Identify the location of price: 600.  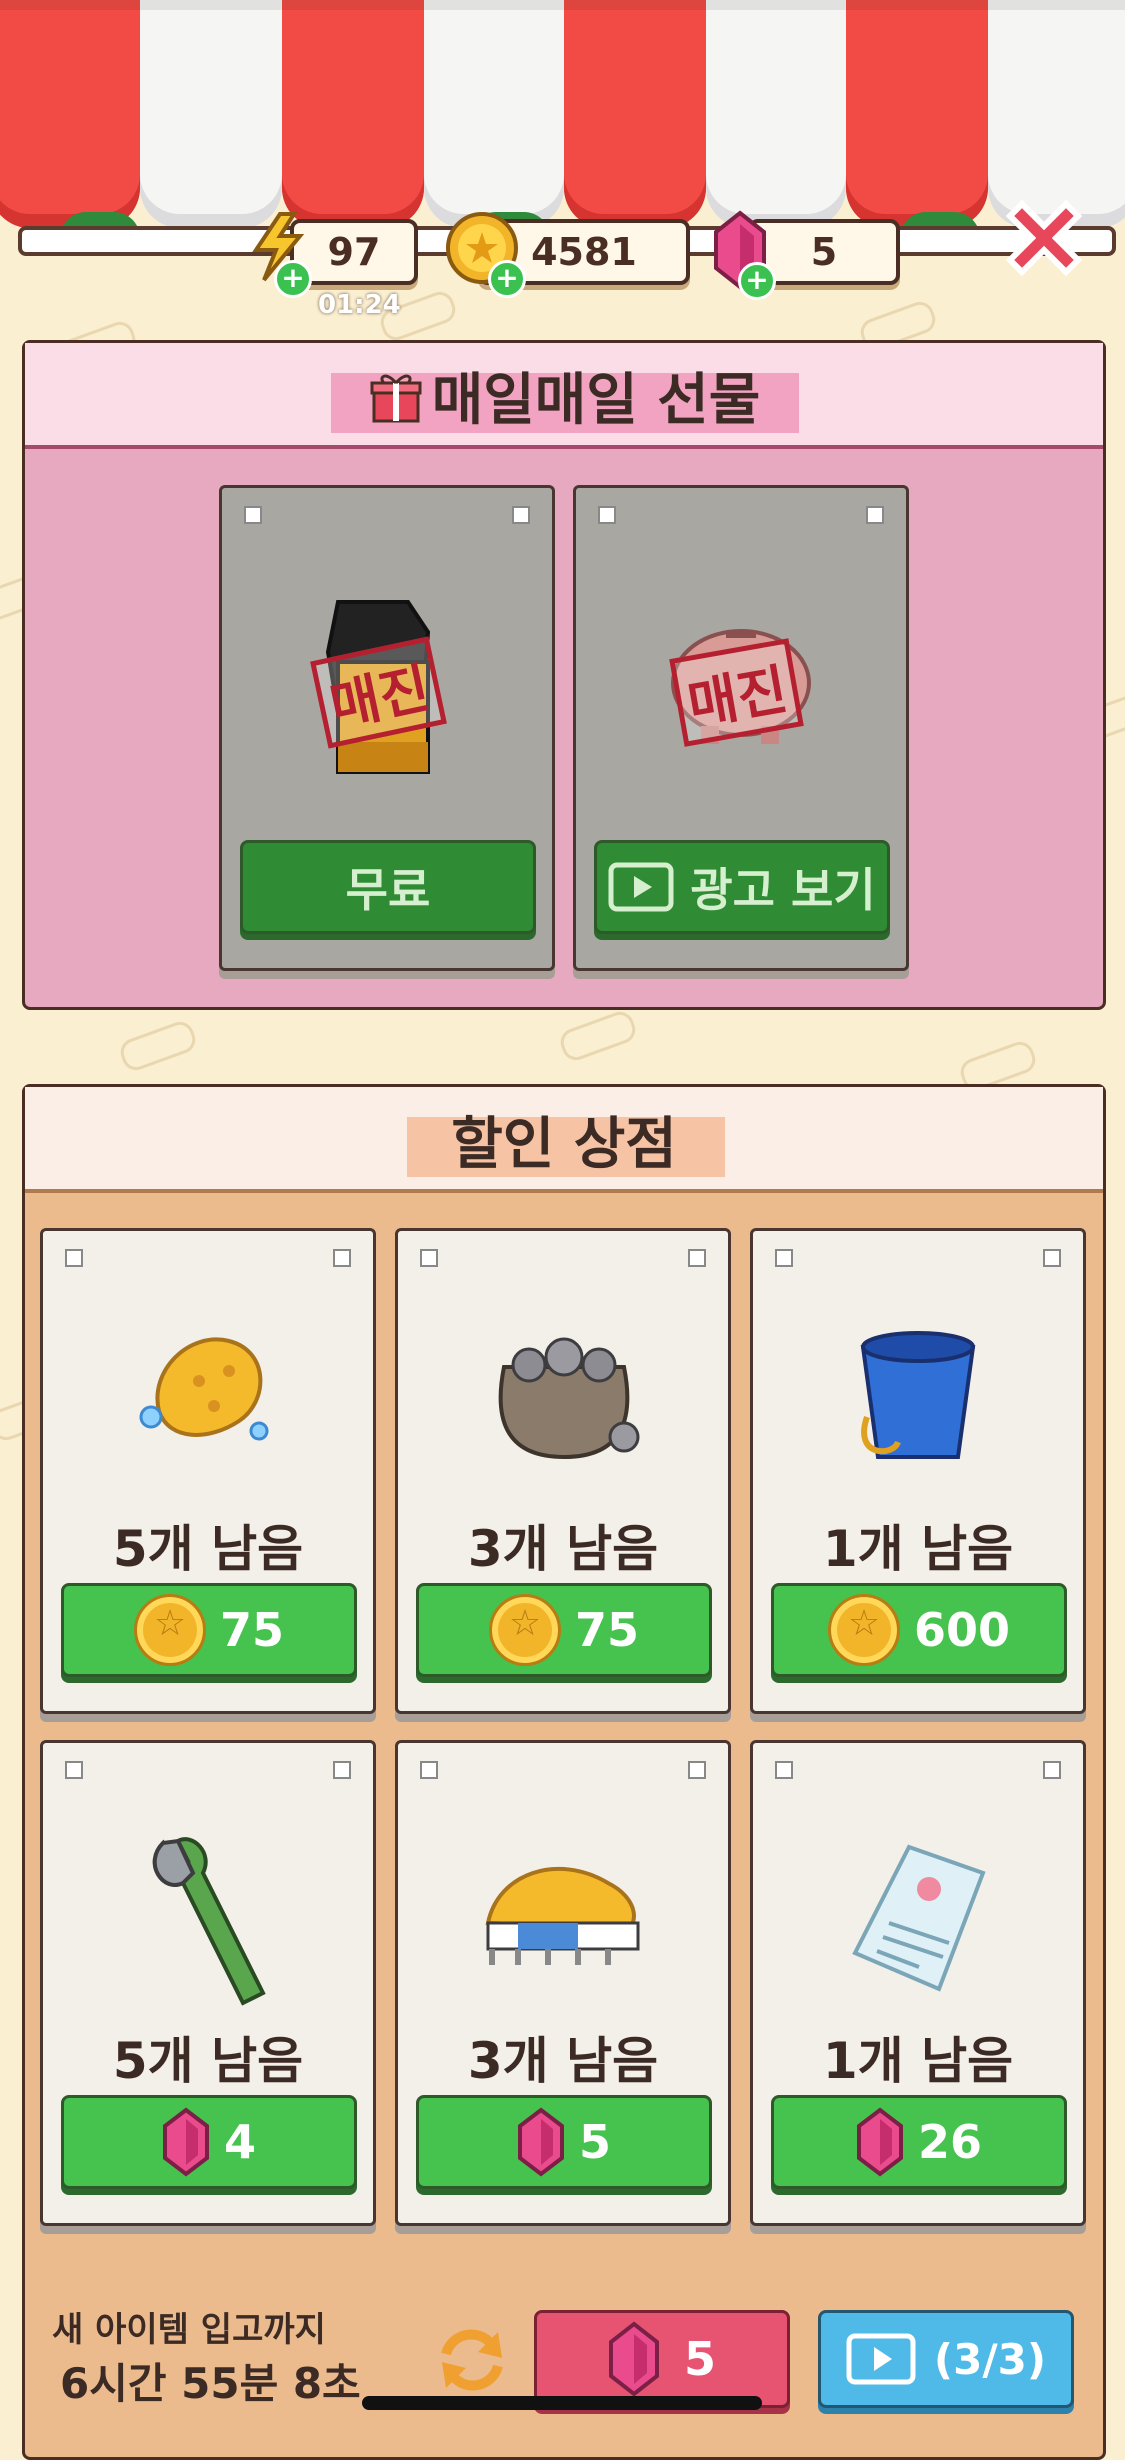
(962, 1630).